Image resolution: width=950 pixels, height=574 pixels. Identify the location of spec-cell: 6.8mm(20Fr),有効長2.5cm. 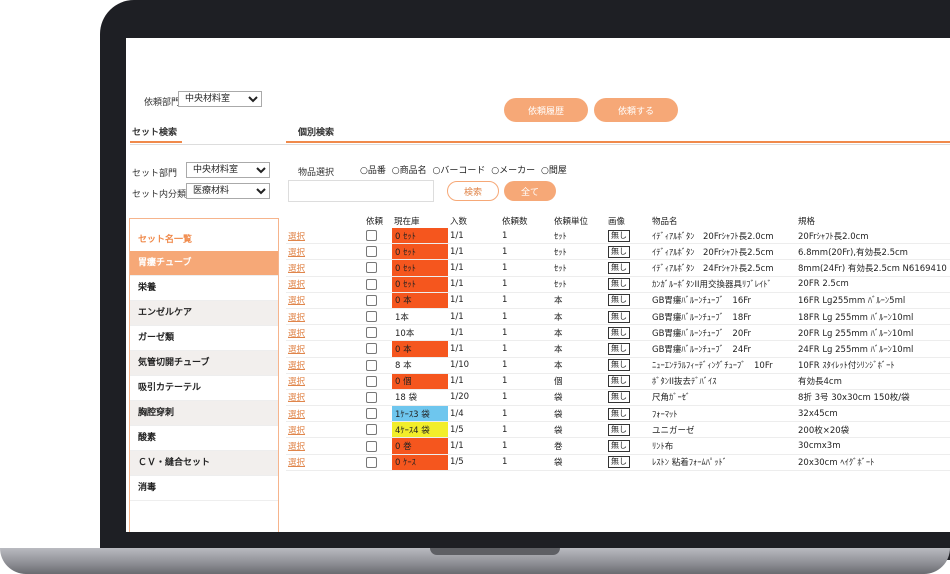
(873, 252).